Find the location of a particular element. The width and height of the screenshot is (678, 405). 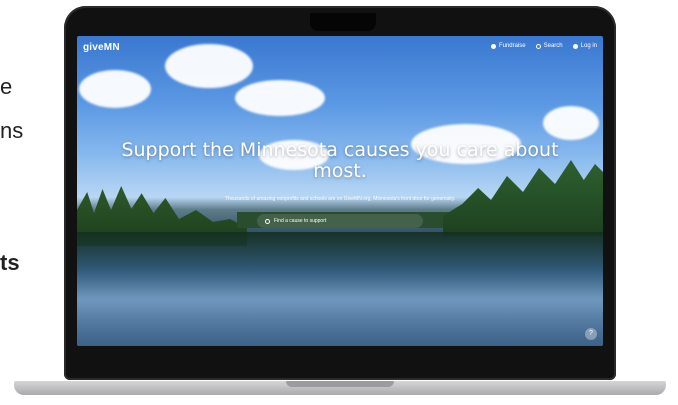

nav-login-label: Log in is located at coordinates (588, 46).